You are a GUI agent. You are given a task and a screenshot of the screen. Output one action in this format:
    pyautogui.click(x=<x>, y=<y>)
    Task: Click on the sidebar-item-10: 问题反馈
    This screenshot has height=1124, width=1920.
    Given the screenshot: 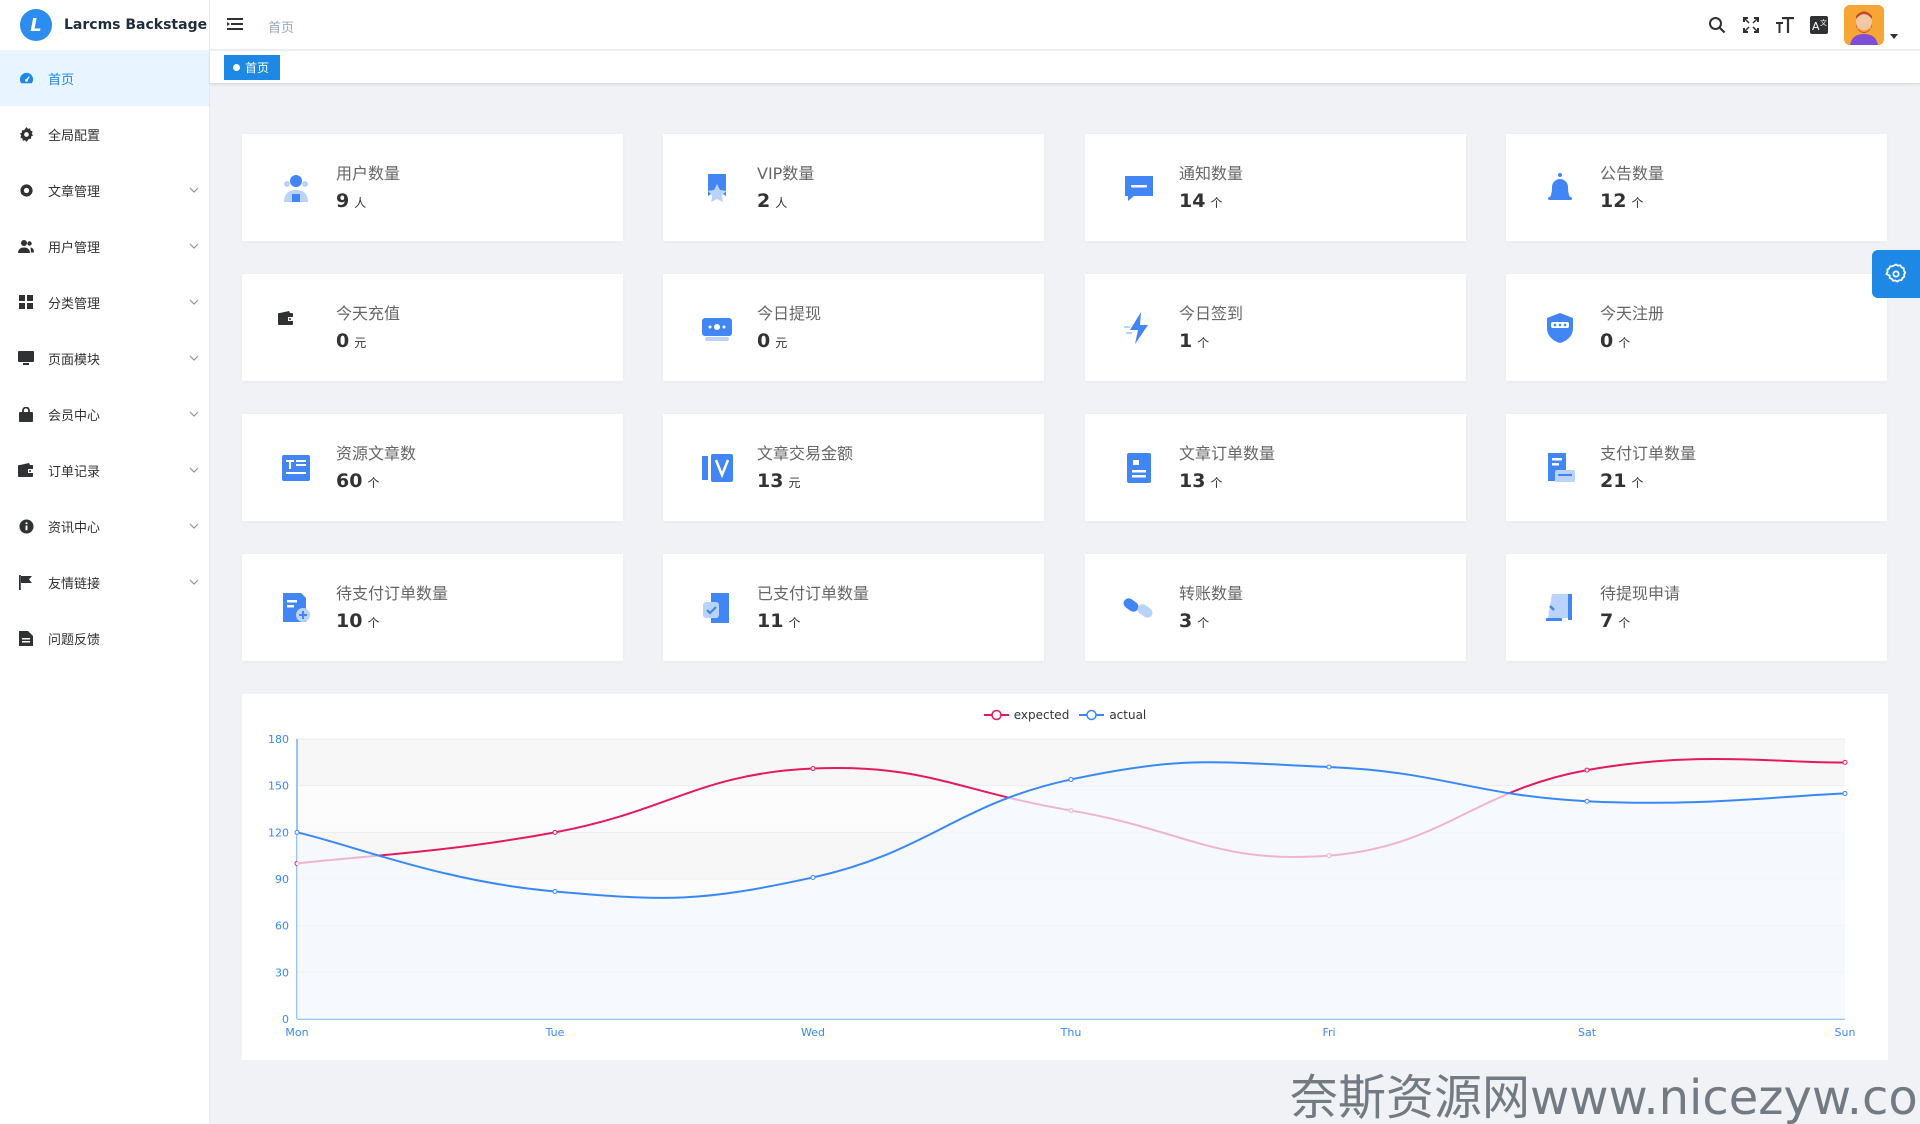 What is the action you would take?
    pyautogui.click(x=104, y=638)
    